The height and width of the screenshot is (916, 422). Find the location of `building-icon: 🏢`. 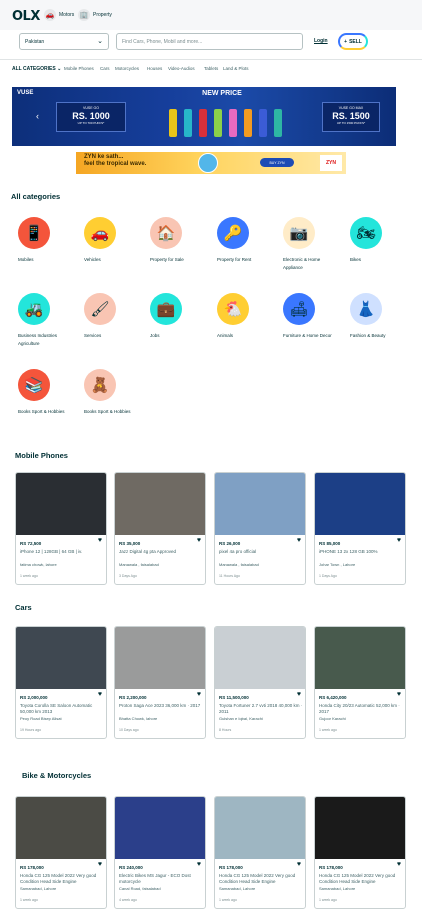

building-icon: 🏢 is located at coordinates (84, 15).